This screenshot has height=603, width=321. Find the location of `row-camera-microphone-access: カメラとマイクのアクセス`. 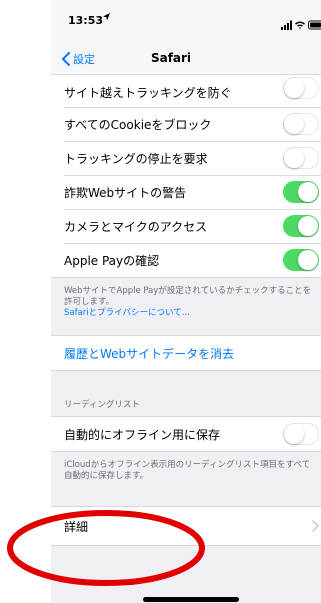

row-camera-microphone-access: カメラとマイクのアクセス is located at coordinates (186, 226).